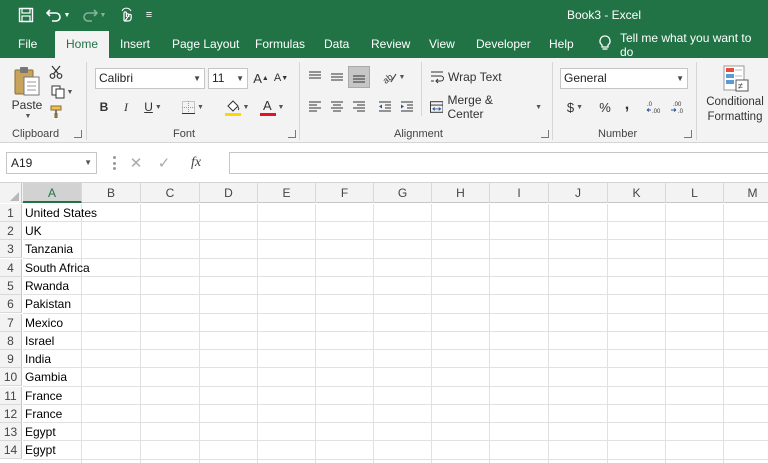 The image size is (768, 463). I want to click on underline-button: U ▼, so click(153, 107).